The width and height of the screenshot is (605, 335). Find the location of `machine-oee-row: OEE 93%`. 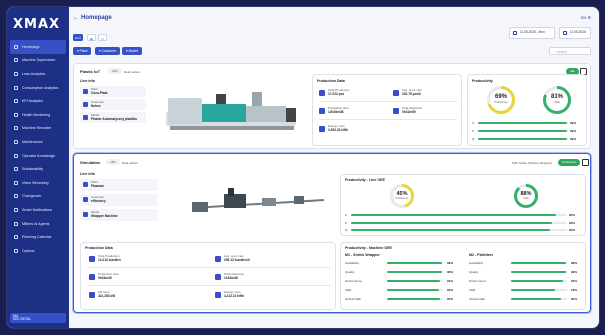

machine-oee-row: OEE 93% is located at coordinates (402, 290).